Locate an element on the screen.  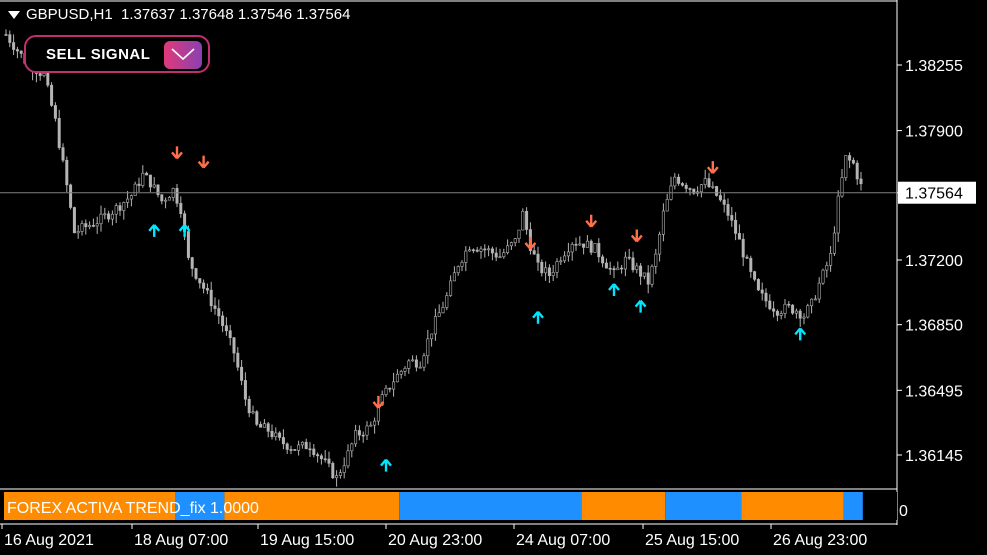
x-tick-label: 20 Aug 23:00 is located at coordinates (435, 540).